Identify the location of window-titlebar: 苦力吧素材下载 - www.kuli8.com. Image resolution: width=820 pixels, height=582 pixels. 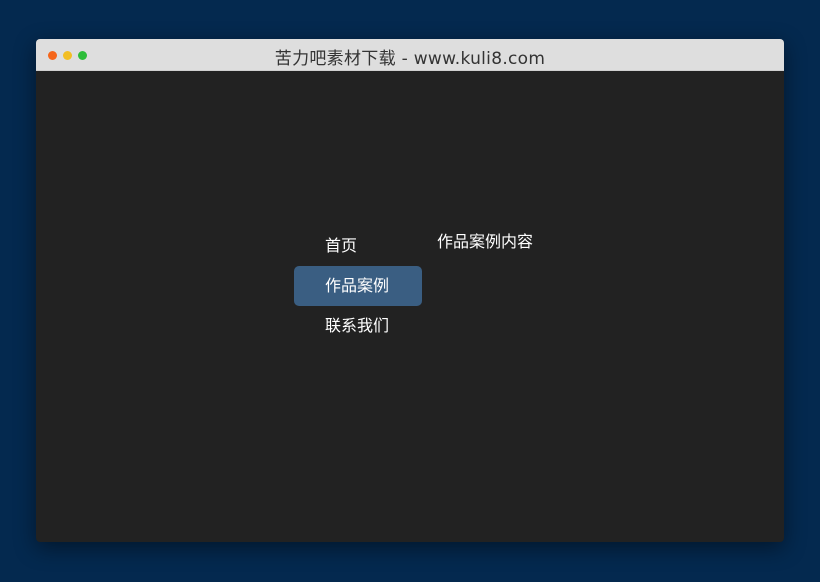
(410, 55).